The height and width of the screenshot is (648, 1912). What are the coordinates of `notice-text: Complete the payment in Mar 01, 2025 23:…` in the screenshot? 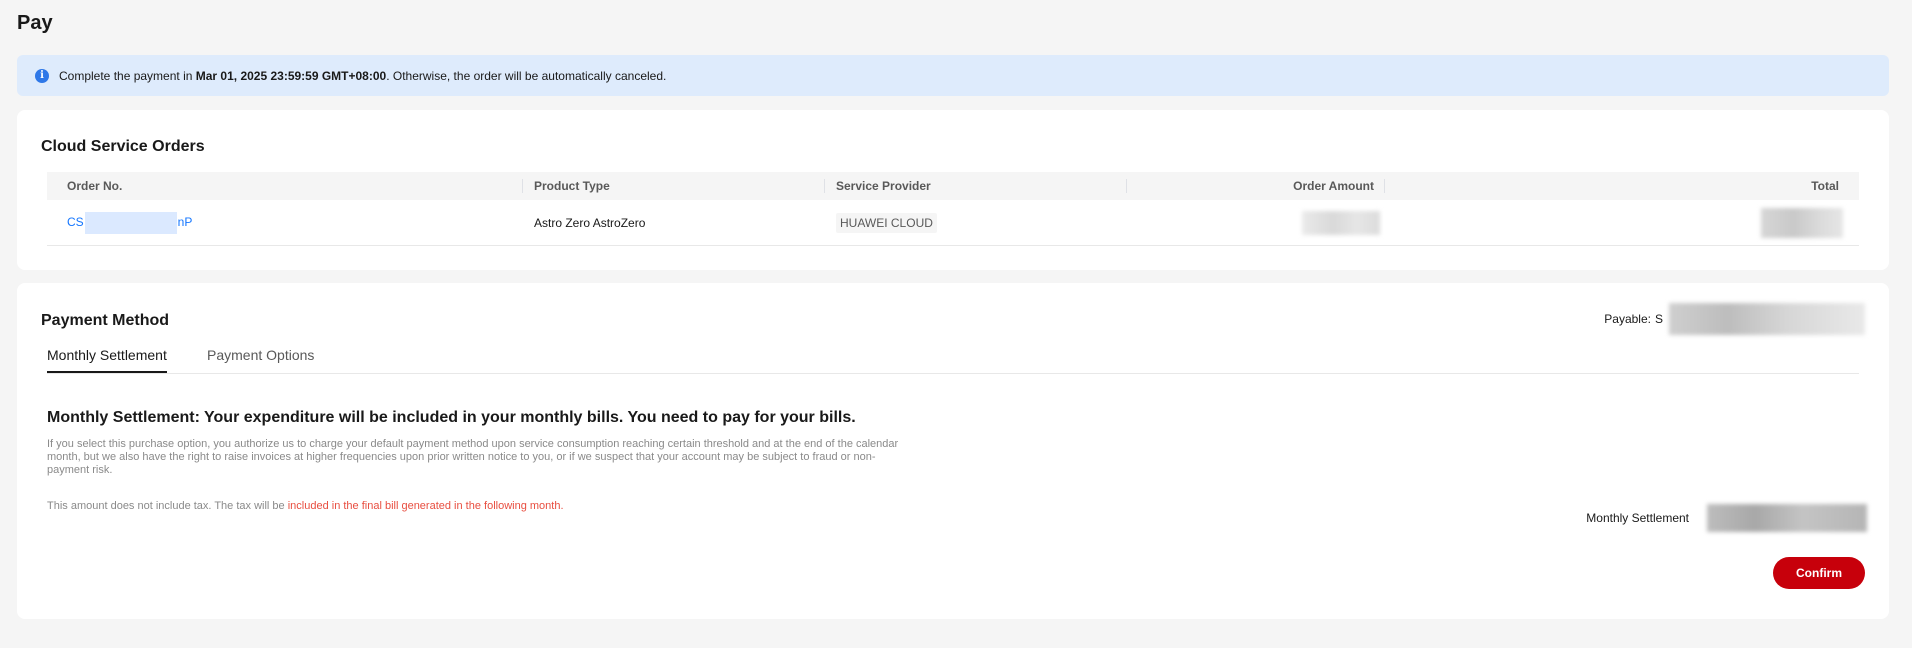 It's located at (362, 76).